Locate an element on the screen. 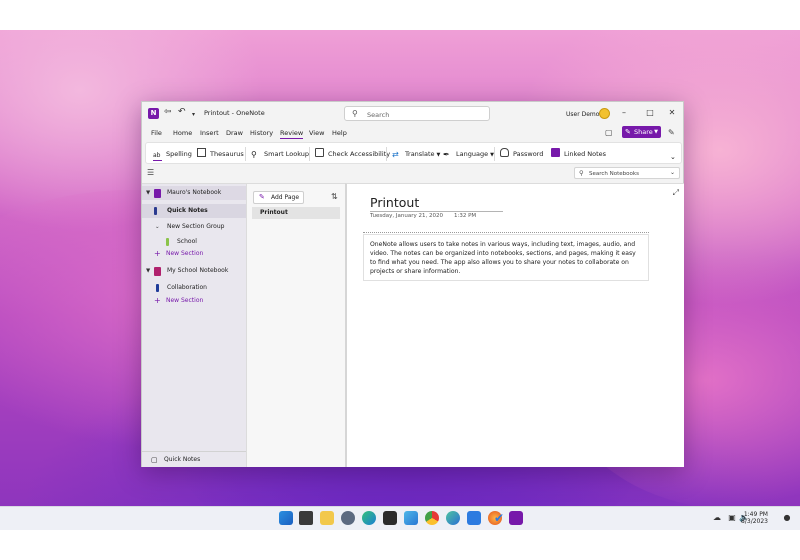  add-page-label: Add Page is located at coordinates (285, 197).